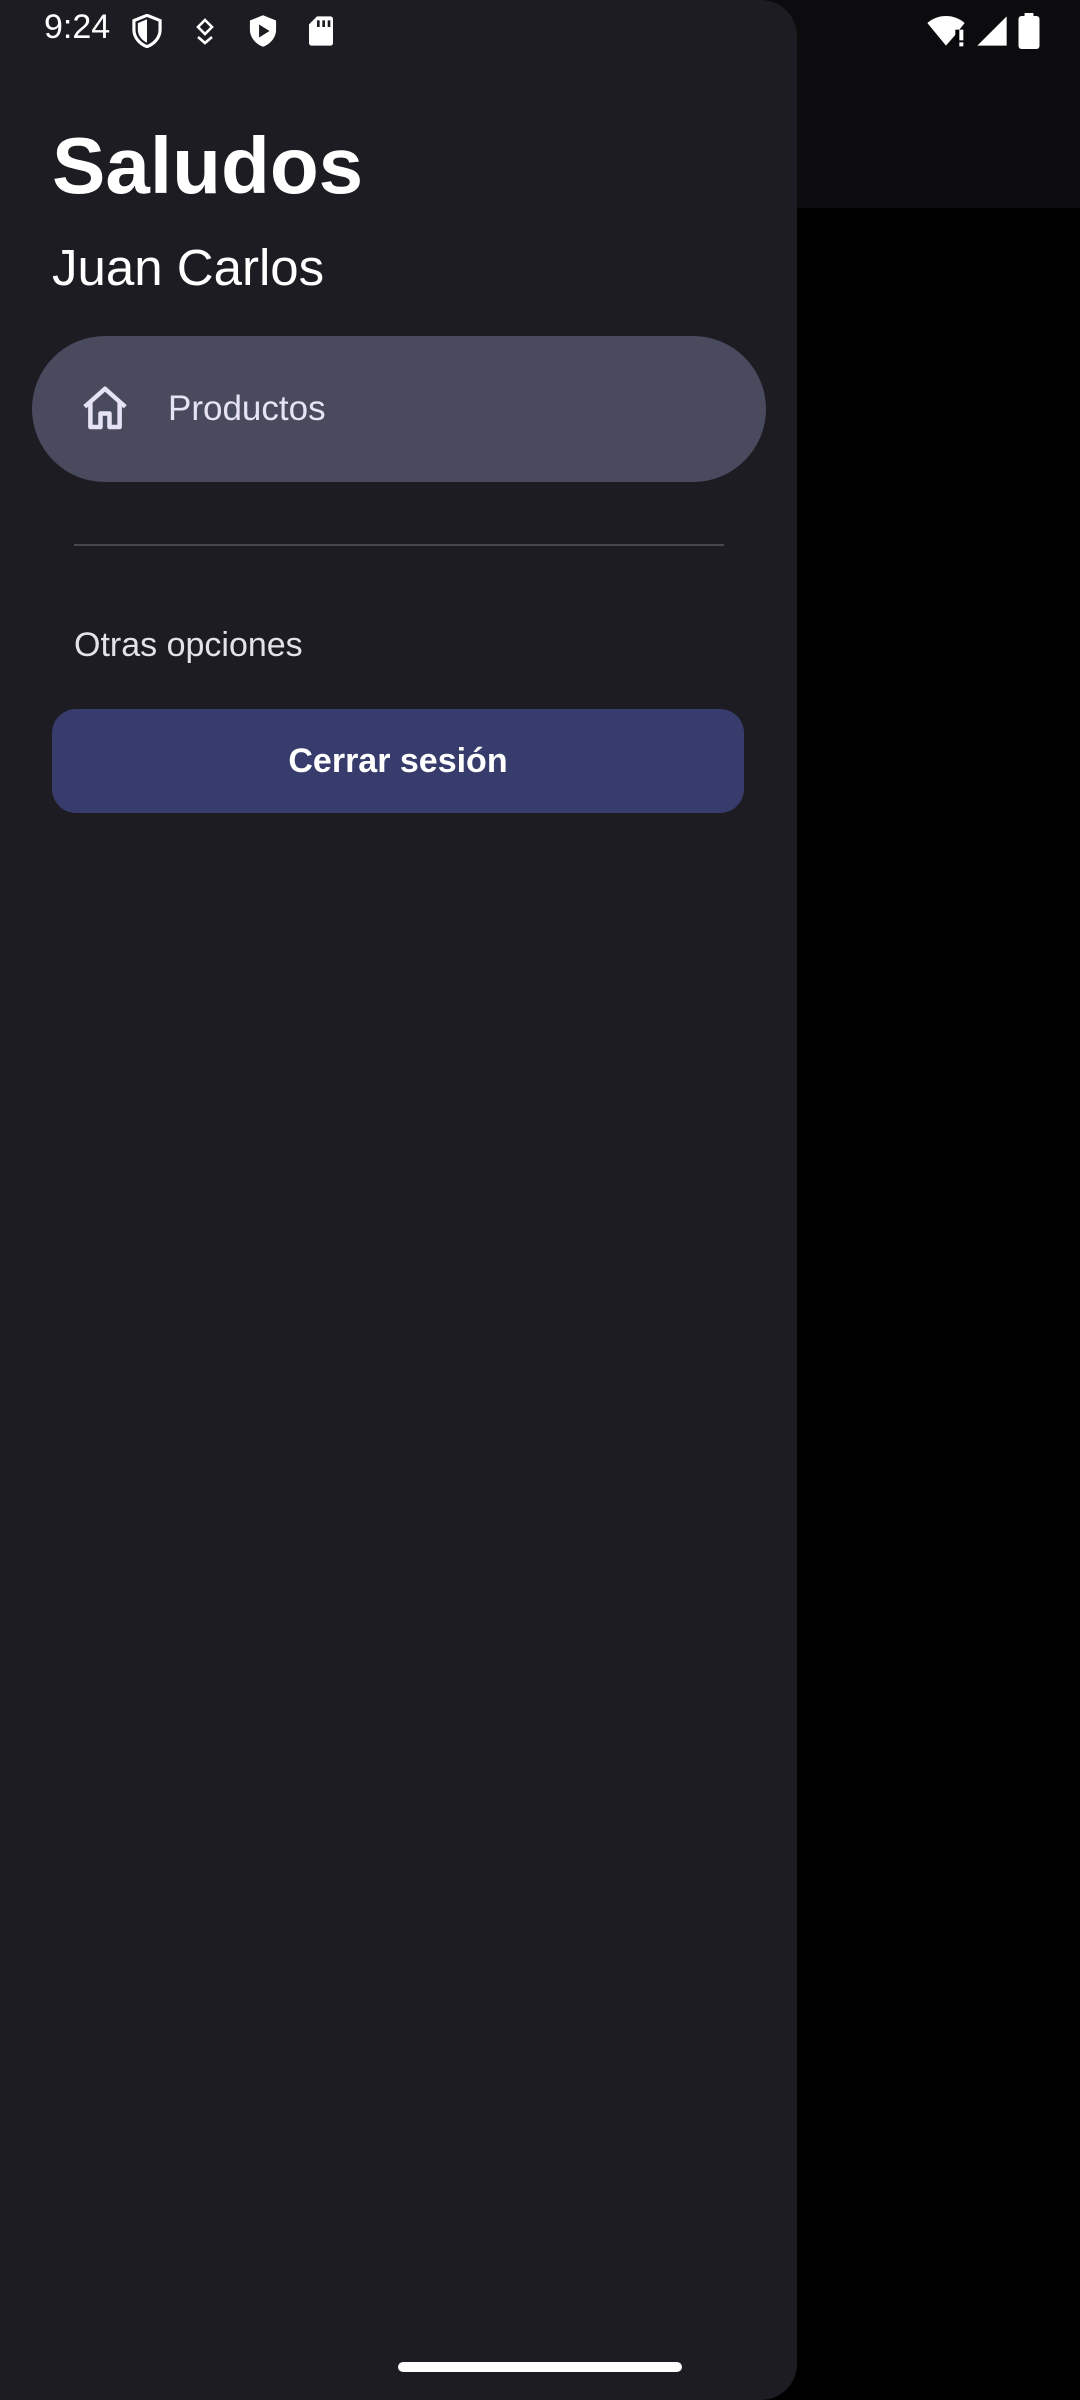  Describe the element at coordinates (188, 645) in the screenshot. I see `section-label-otras-opciones: Otras opciones` at that location.